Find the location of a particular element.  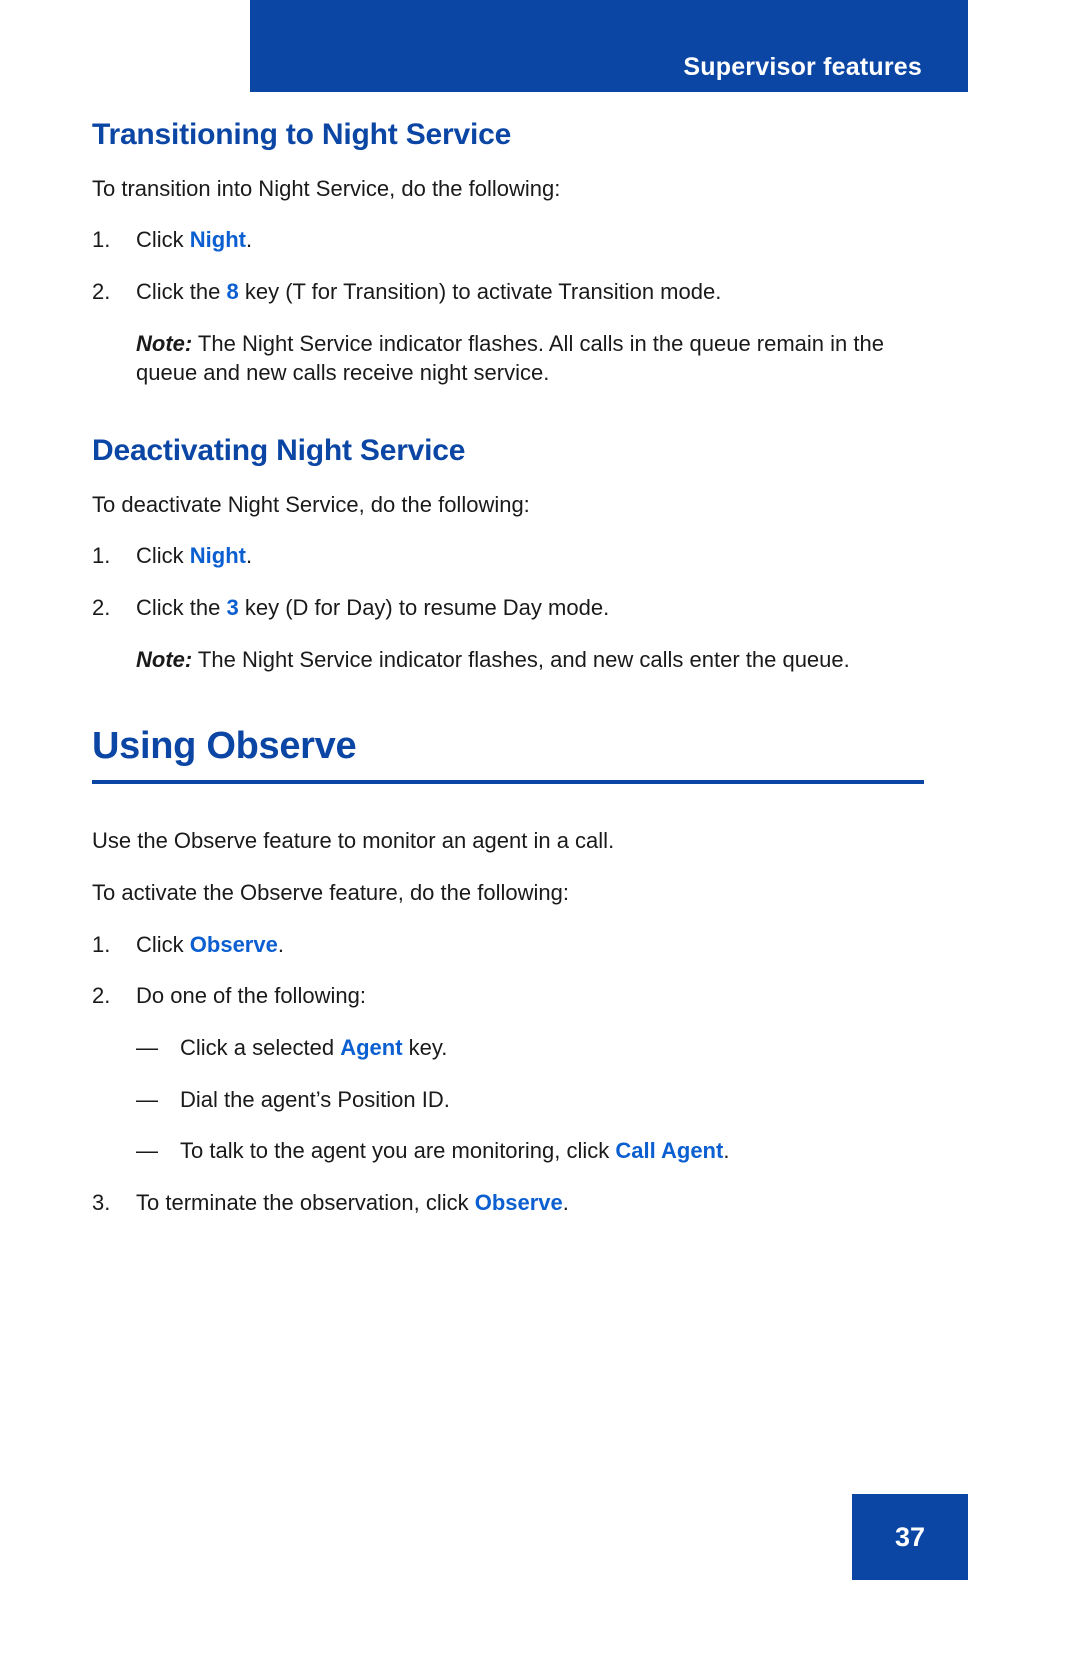

sub-key-agent: Agent is located at coordinates (371, 1047).